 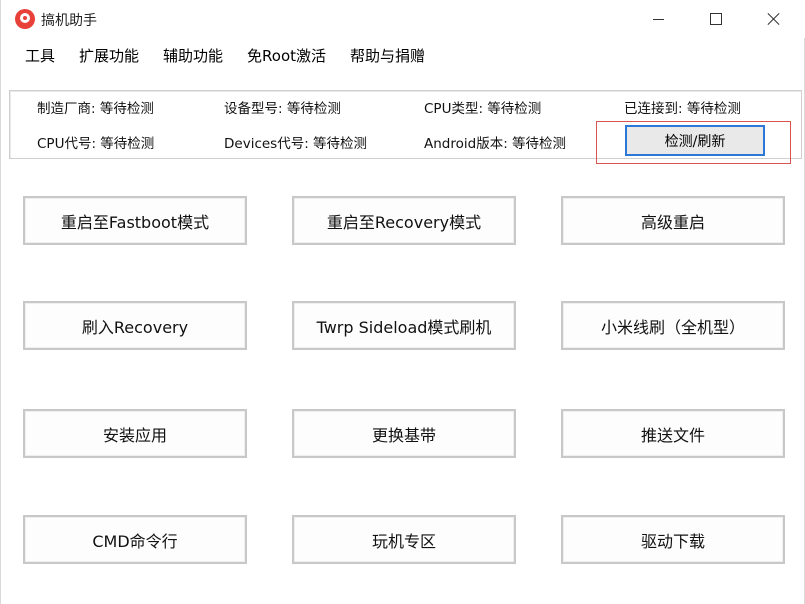 I want to click on connected-to-label: 已连接到: 等待检测, so click(x=682, y=109).